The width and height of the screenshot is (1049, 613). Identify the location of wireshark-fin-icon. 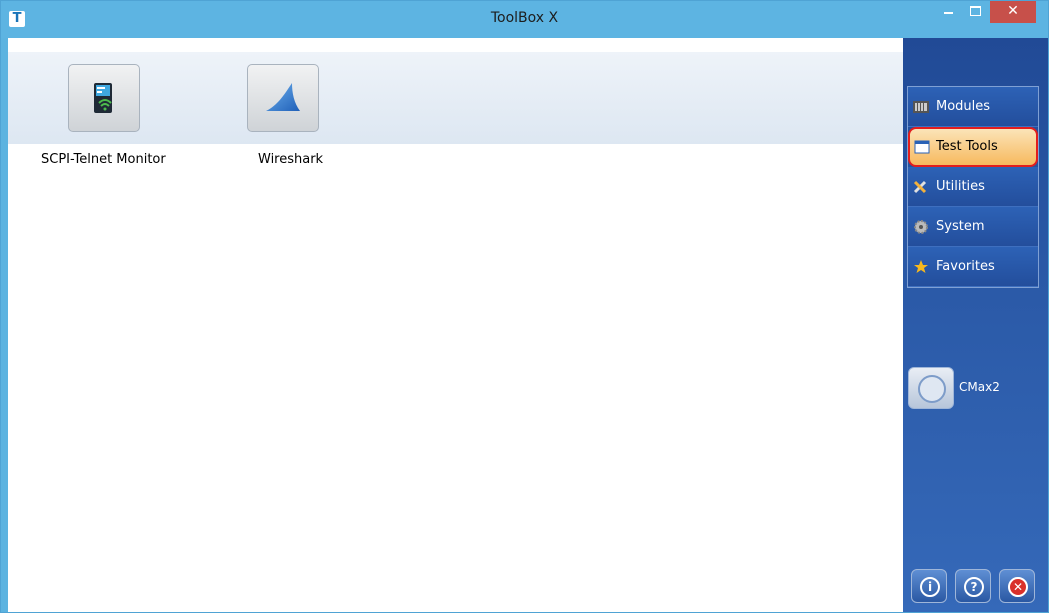
(283, 97).